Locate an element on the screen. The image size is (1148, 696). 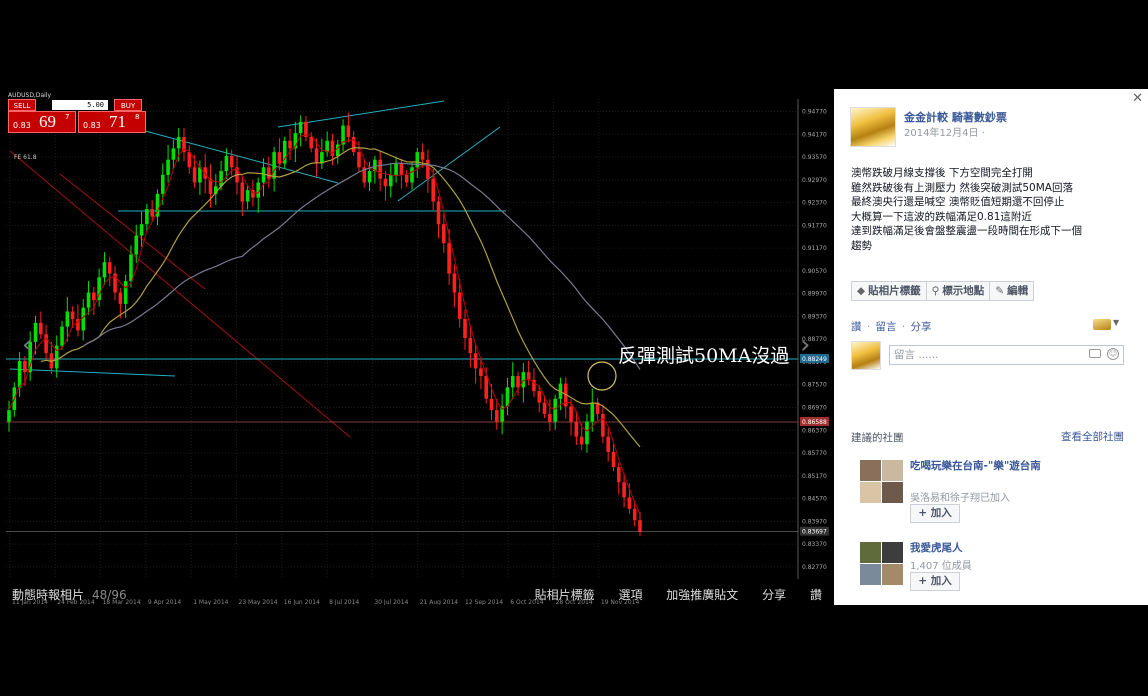
camera-icon is located at coordinates (1095, 353).